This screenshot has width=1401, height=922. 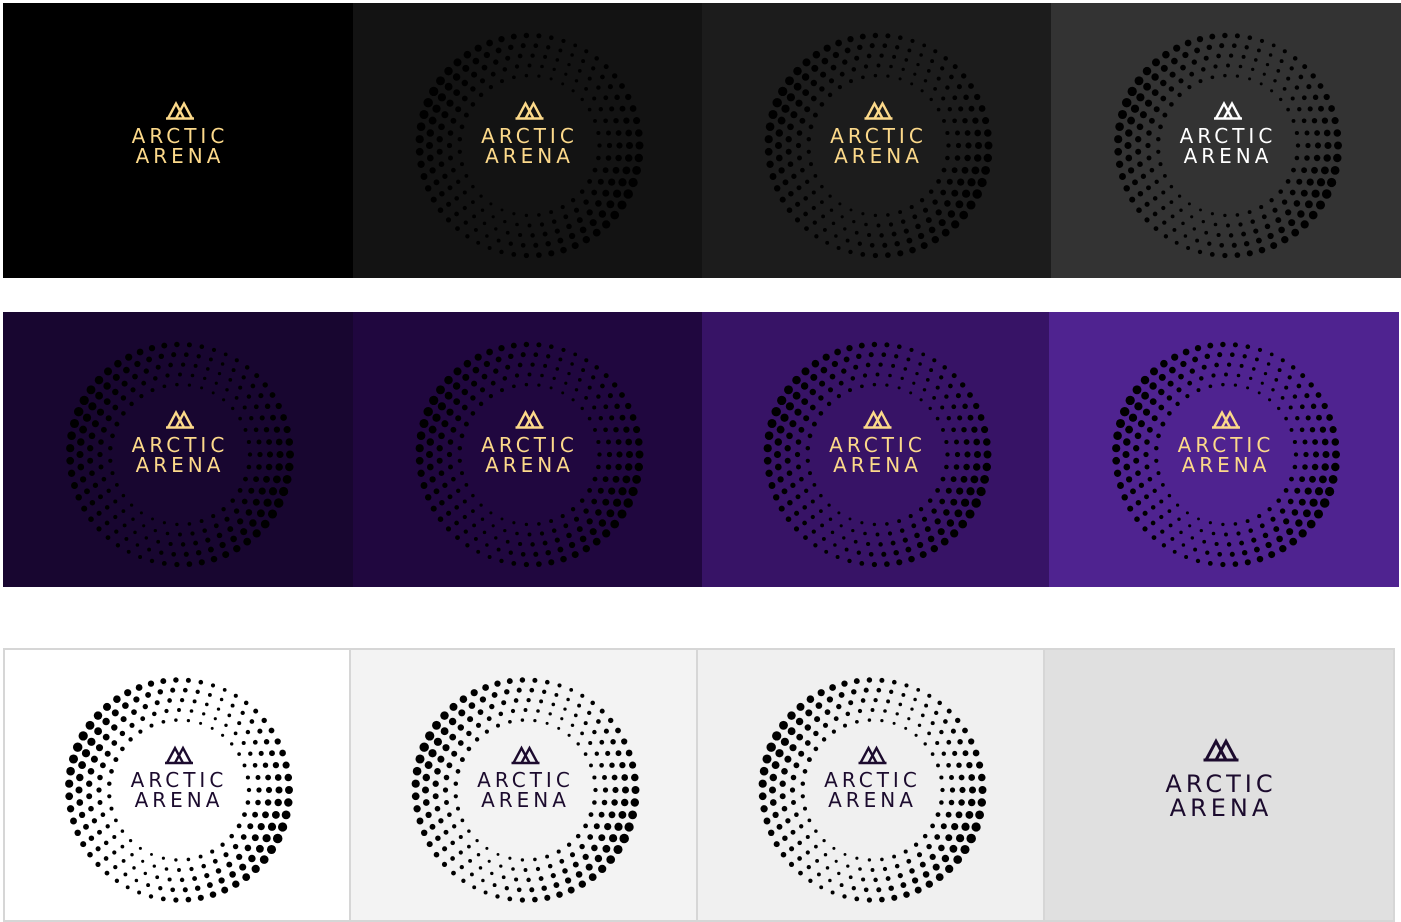 What do you see at coordinates (179, 800) in the screenshot?
I see `wordmark-line-2: ARENA` at bounding box center [179, 800].